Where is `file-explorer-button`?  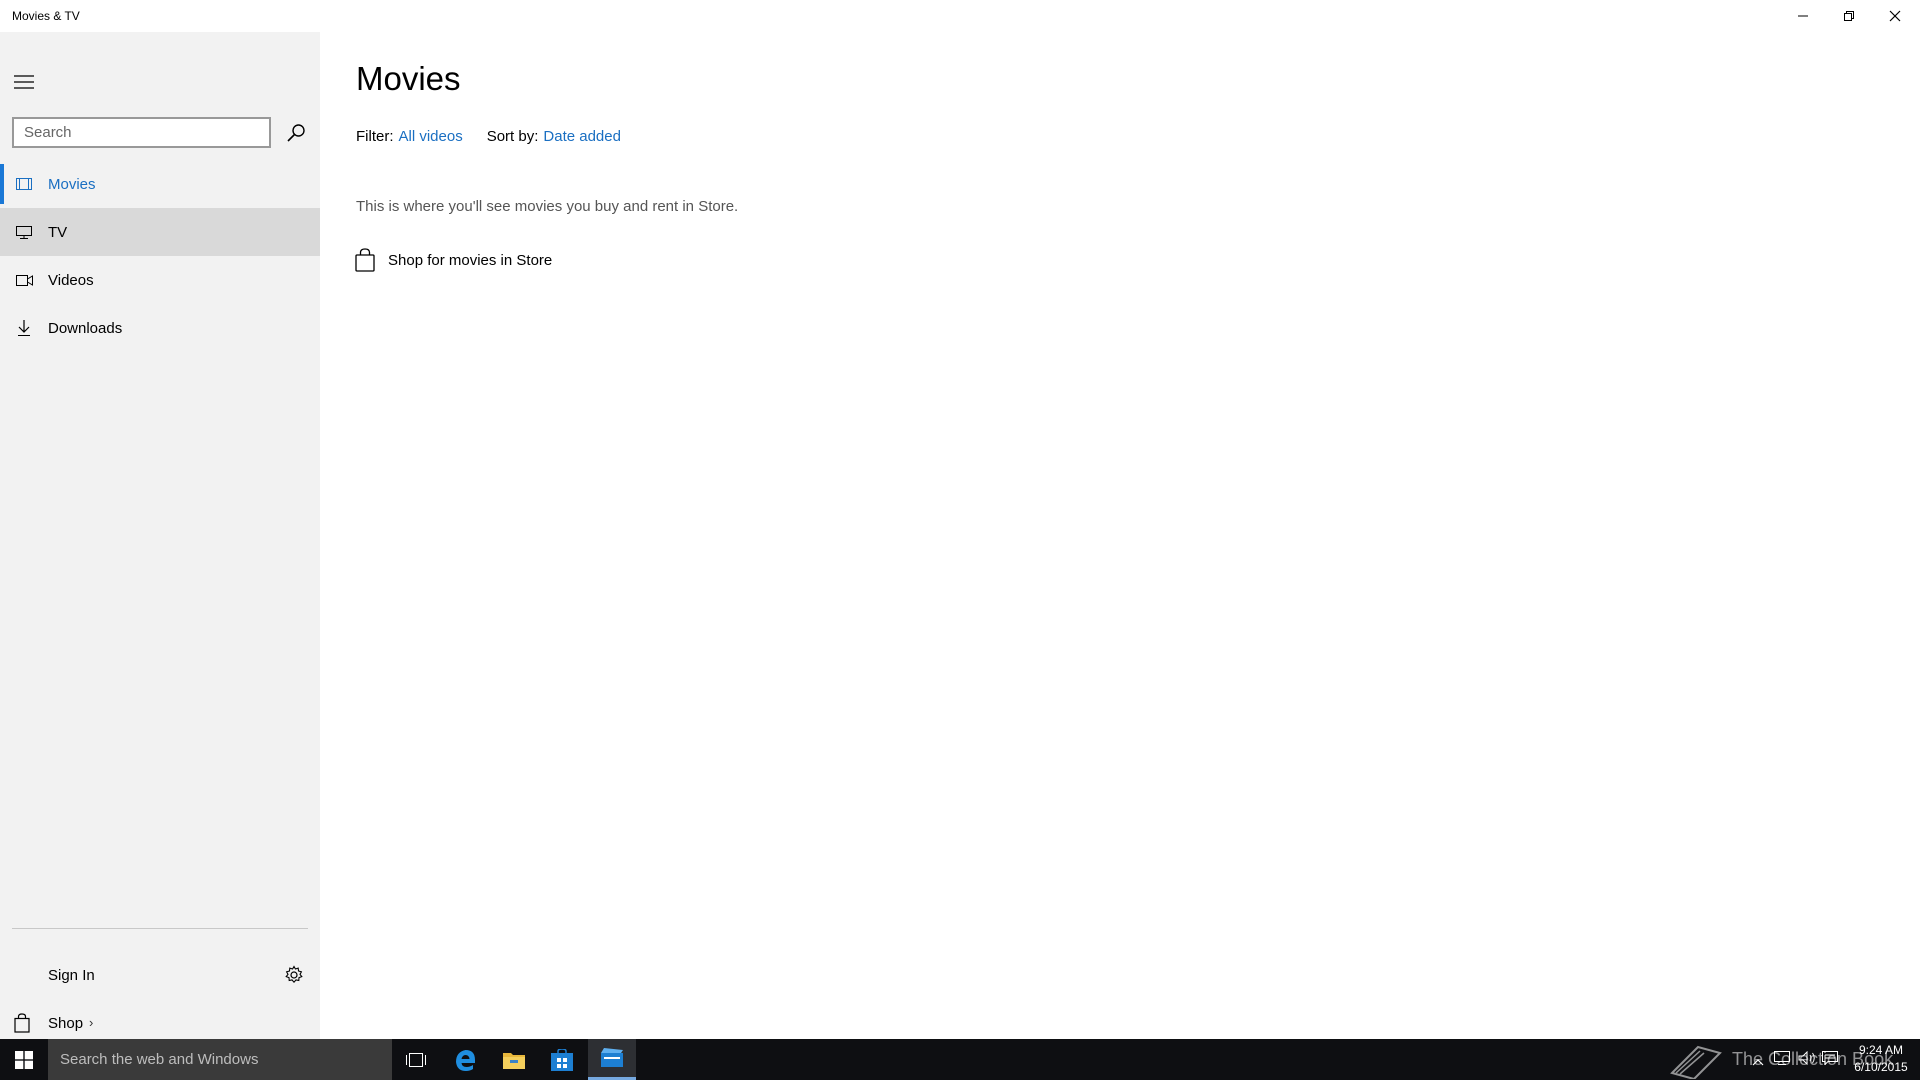 file-explorer-button is located at coordinates (514, 1059).